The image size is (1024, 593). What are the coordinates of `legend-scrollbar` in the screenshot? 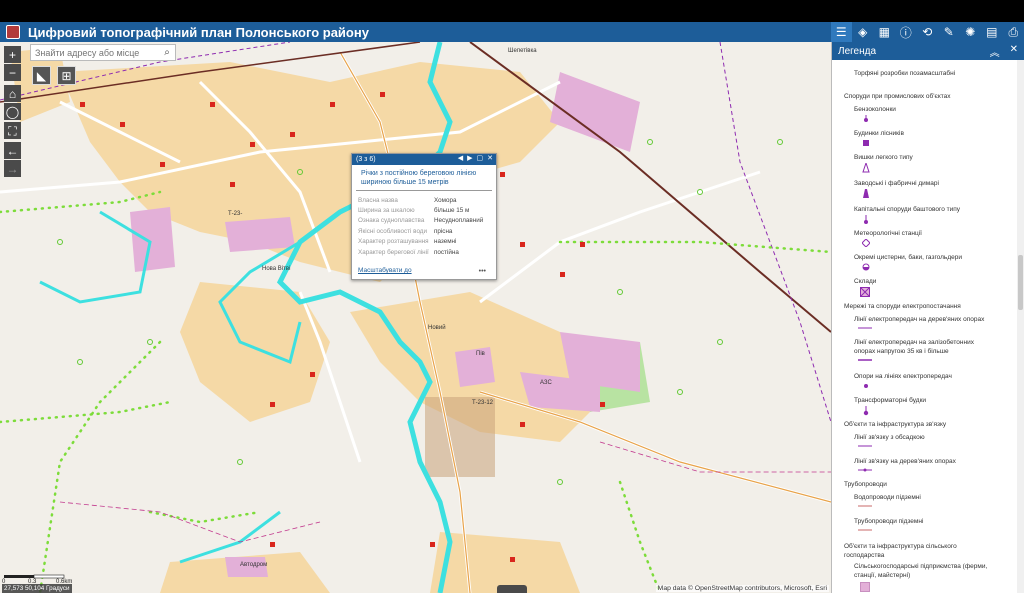 It's located at (1020, 326).